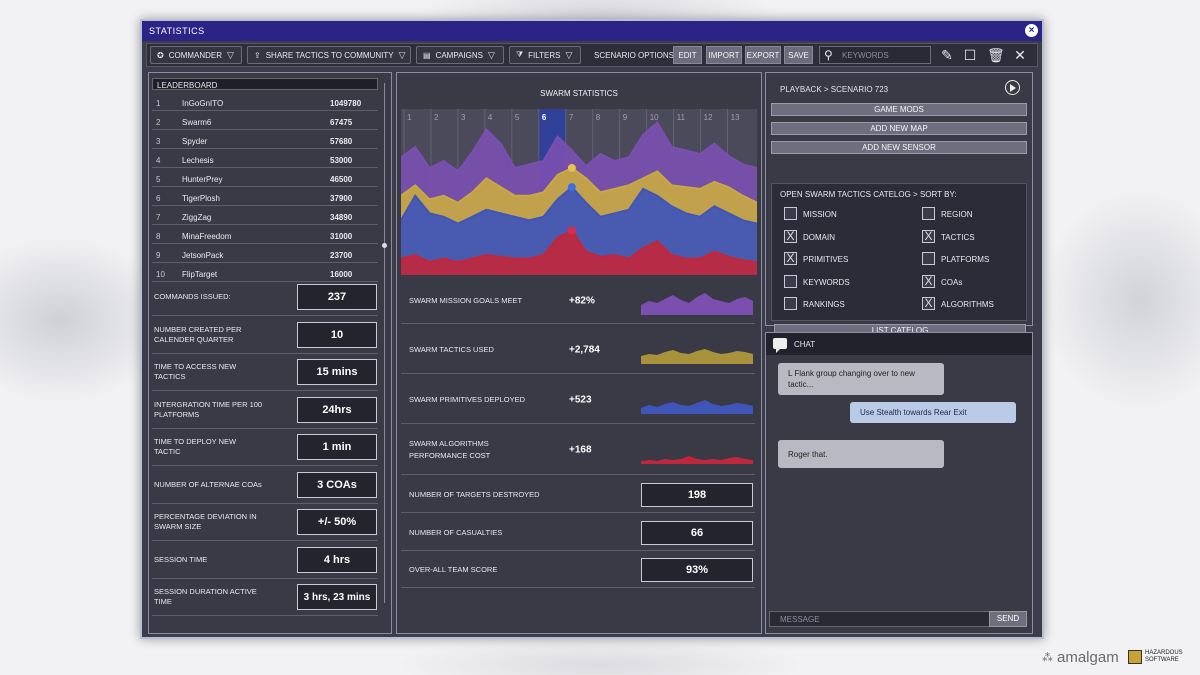 The width and height of the screenshot is (1200, 675). Describe the element at coordinates (520, 54) in the screenshot. I see `filter-icon: ⧩` at that location.